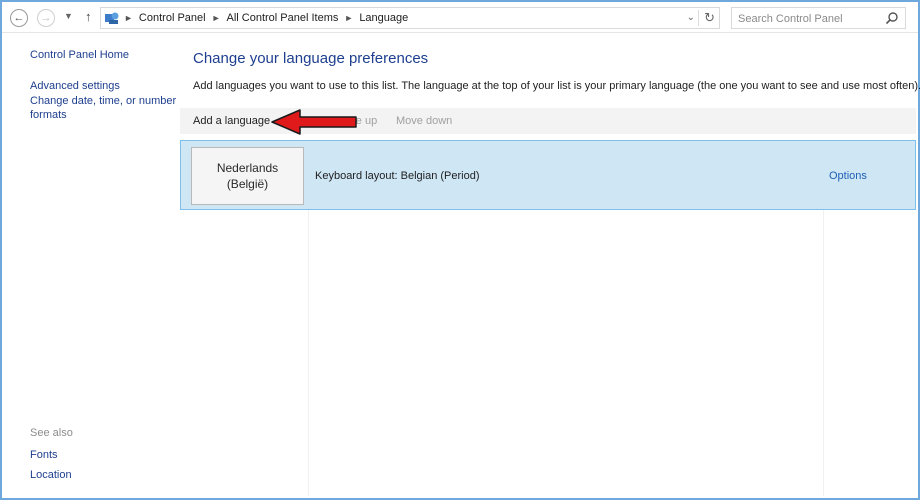  What do you see at coordinates (892, 18) in the screenshot?
I see `search-icon` at bounding box center [892, 18].